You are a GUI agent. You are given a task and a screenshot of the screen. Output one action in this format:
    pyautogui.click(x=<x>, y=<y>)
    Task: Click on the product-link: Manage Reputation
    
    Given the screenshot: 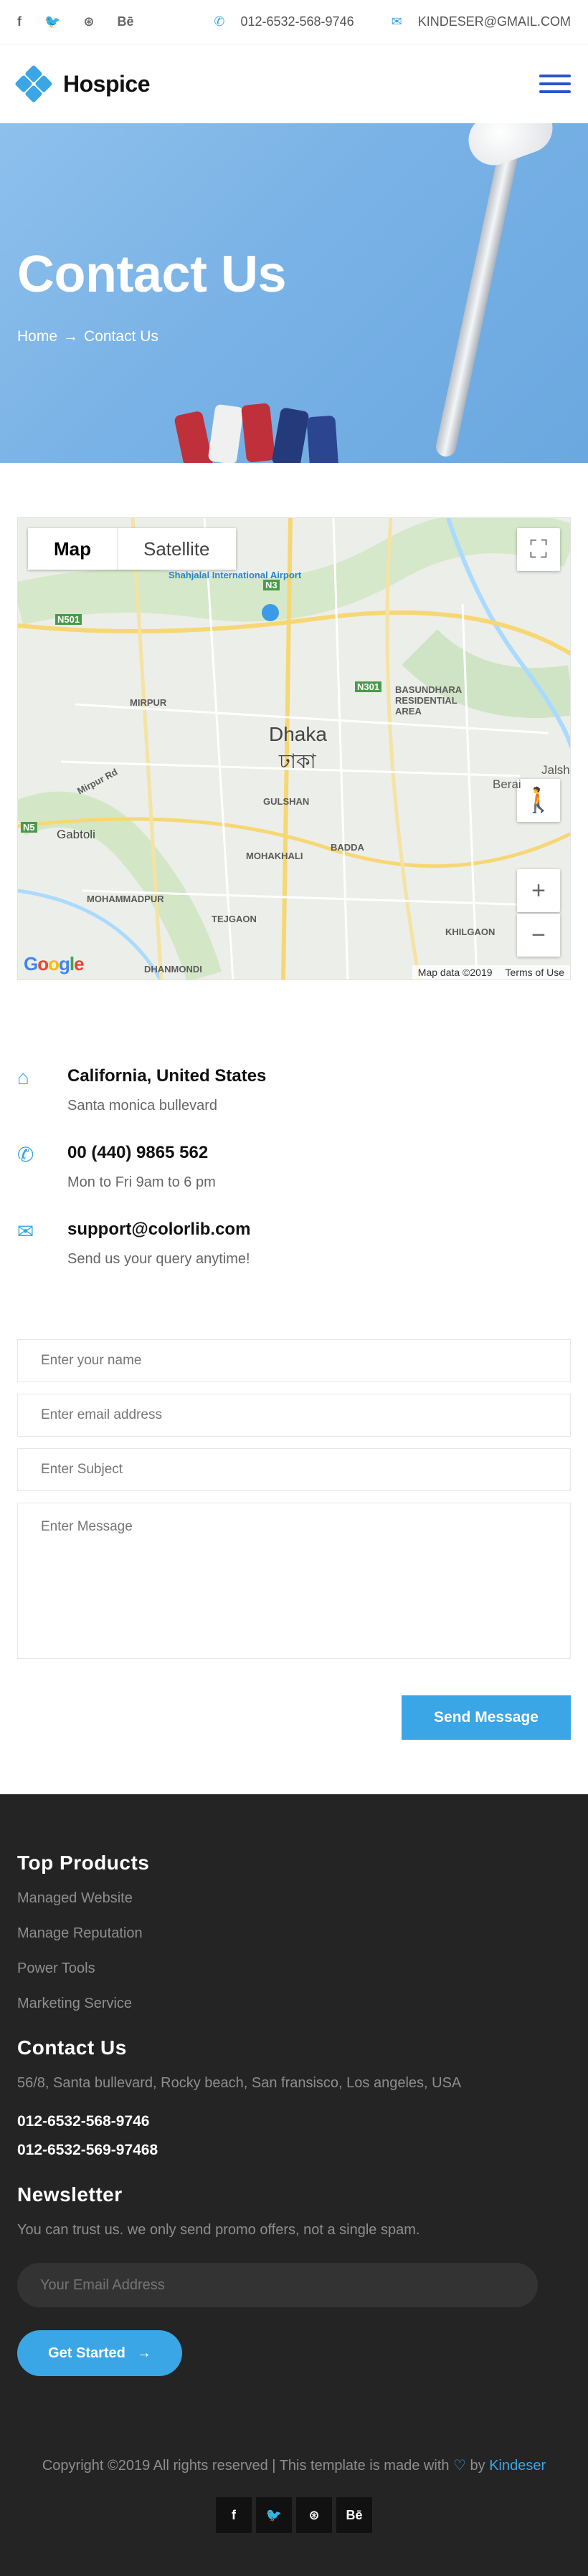 What is the action you would take?
    pyautogui.click(x=294, y=1933)
    